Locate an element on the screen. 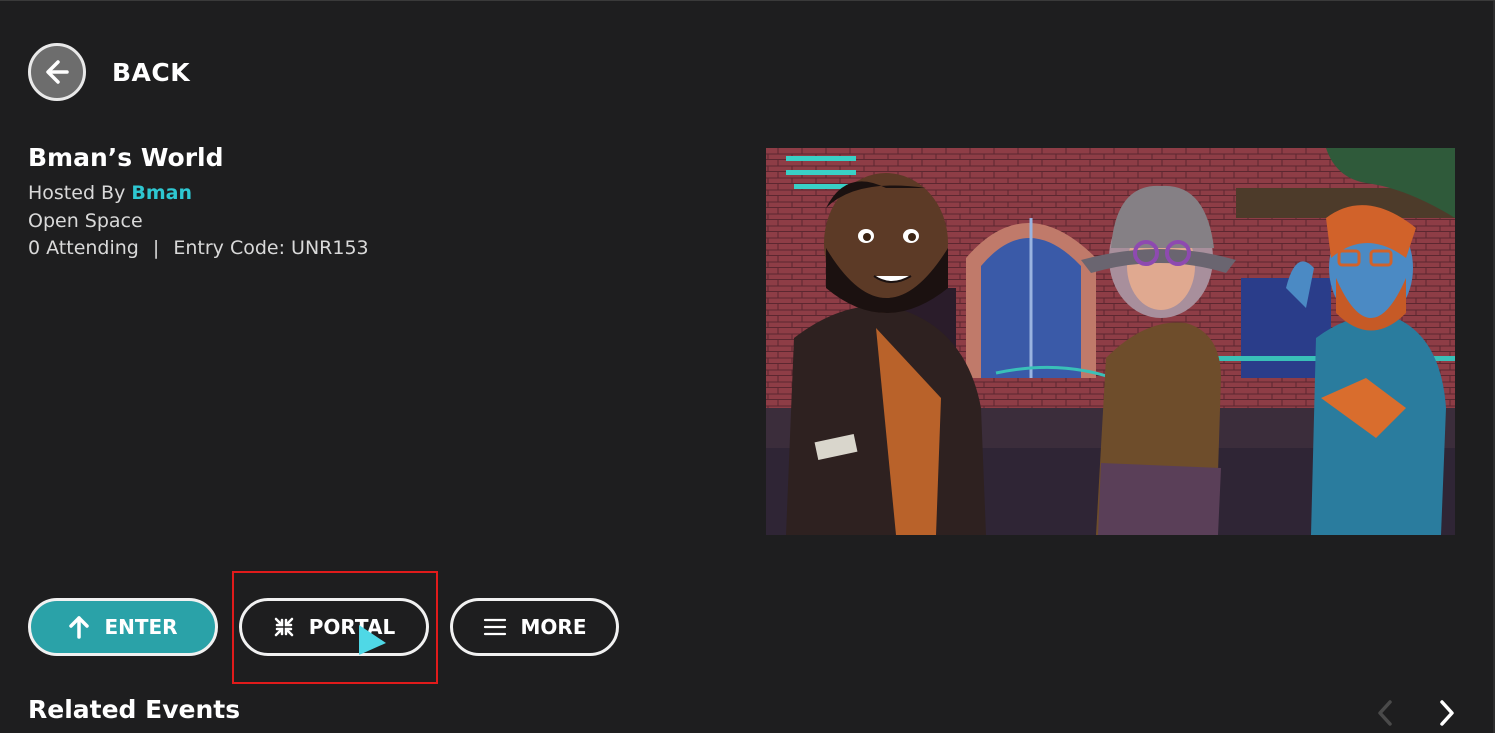 The height and width of the screenshot is (733, 1495). portal-collapse-icon is located at coordinates (284, 627).